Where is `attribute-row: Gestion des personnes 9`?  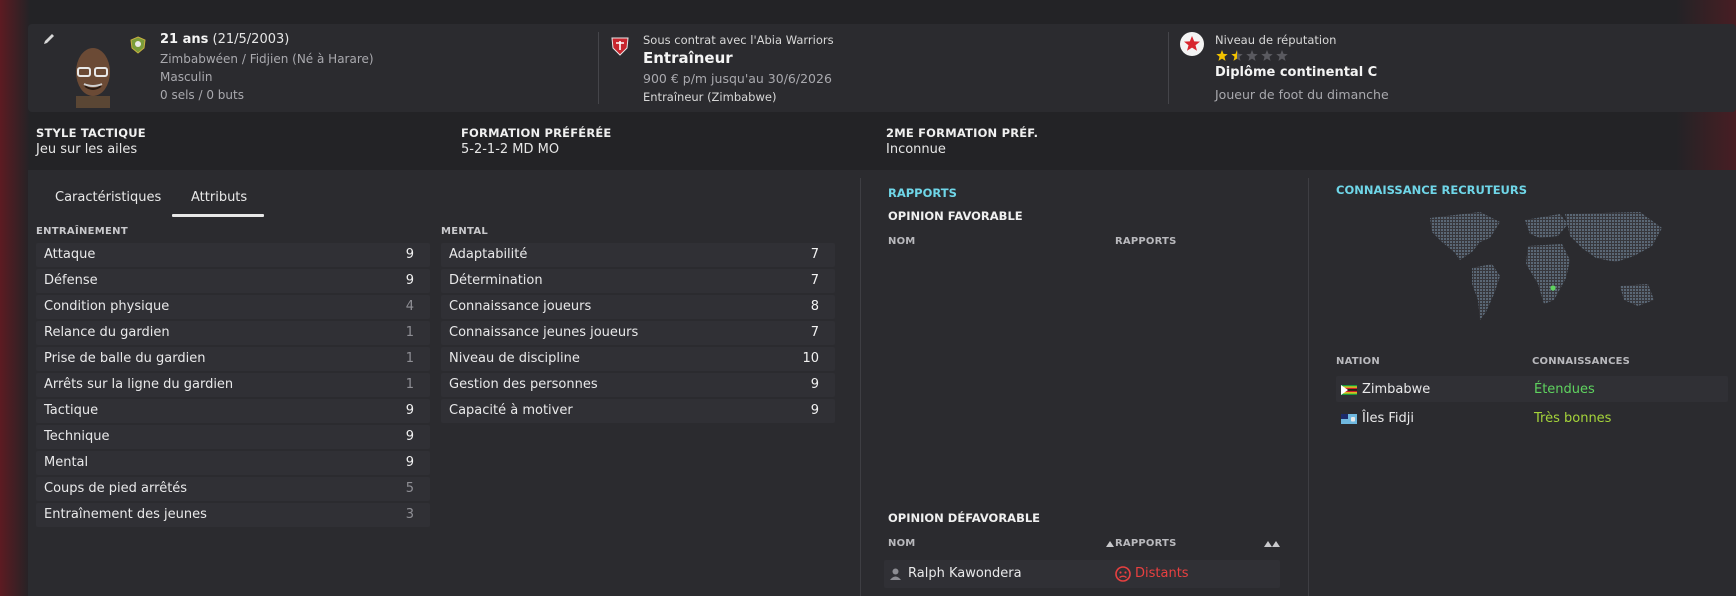
attribute-row: Gestion des personnes 9 is located at coordinates (638, 385).